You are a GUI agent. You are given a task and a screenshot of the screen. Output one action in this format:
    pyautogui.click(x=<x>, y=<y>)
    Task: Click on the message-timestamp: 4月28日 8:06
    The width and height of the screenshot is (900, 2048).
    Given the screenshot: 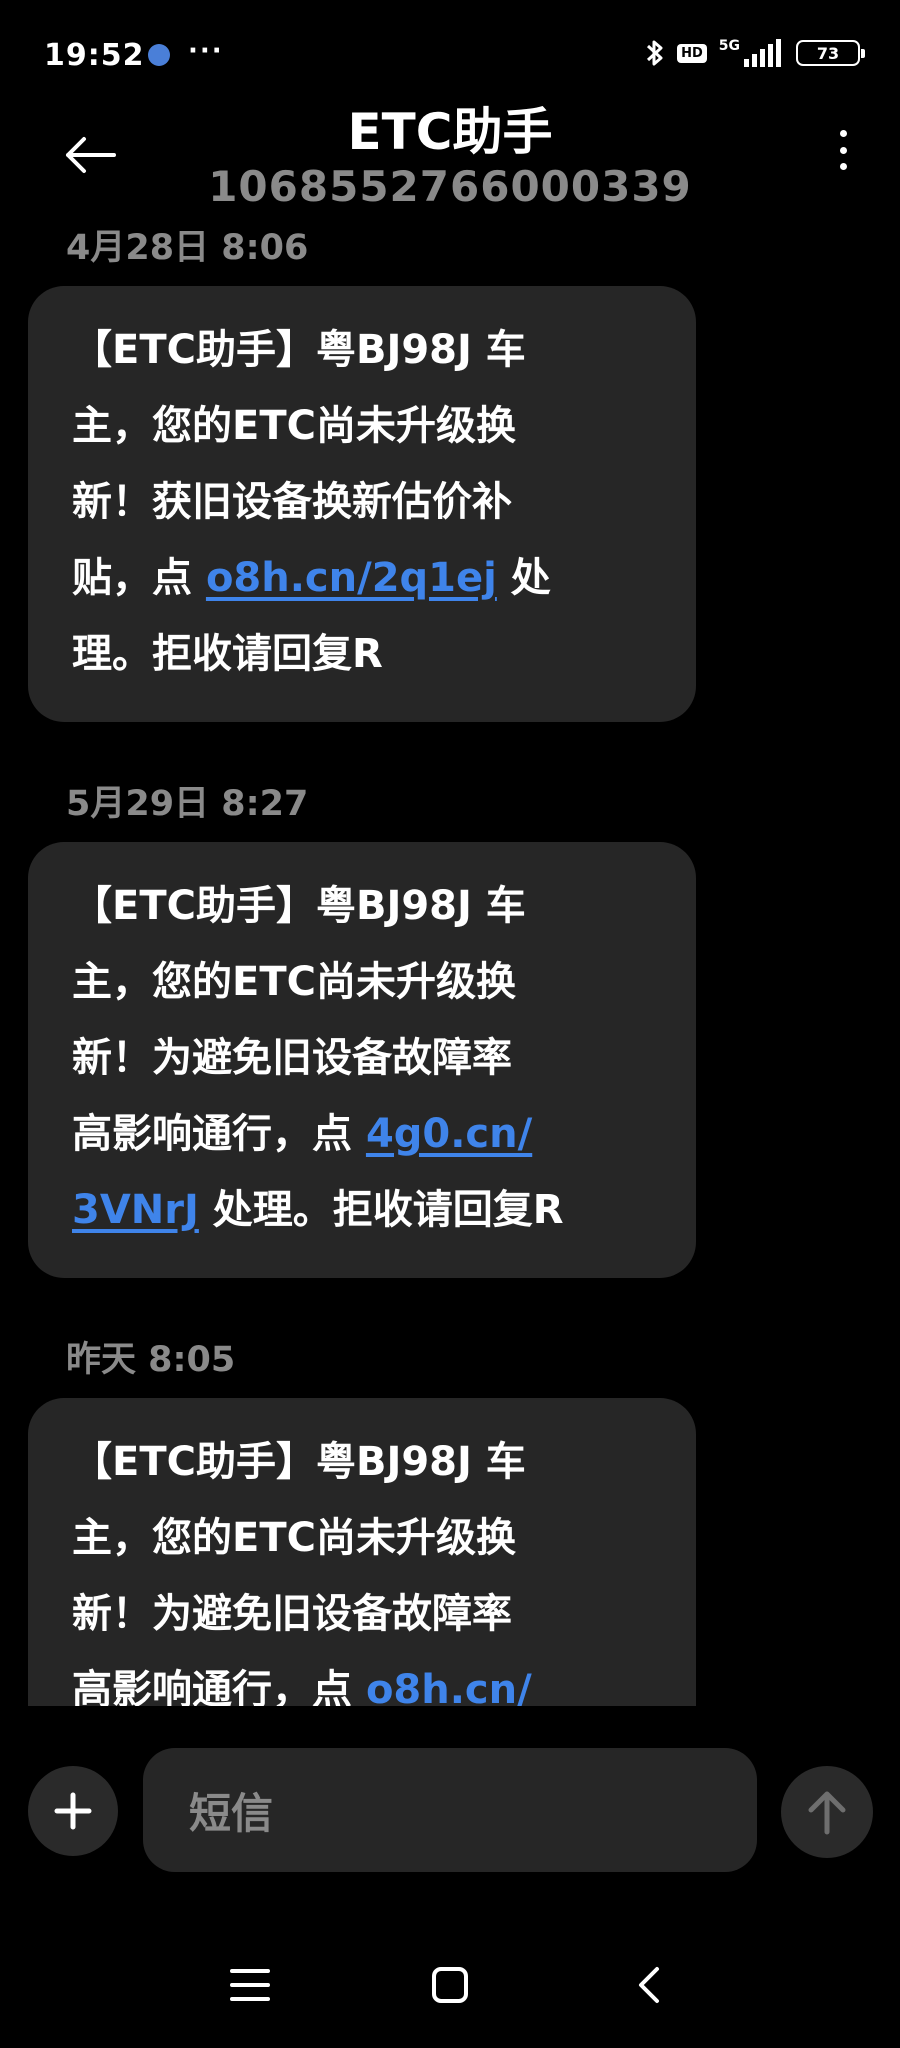 What is the action you would take?
    pyautogui.click(x=187, y=248)
    